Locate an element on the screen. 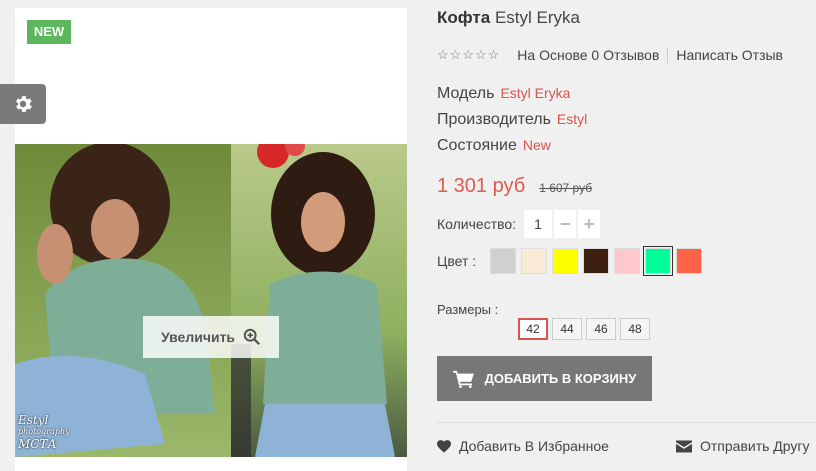 This screenshot has height=471, width=816. envelope-icon is located at coordinates (684, 446).